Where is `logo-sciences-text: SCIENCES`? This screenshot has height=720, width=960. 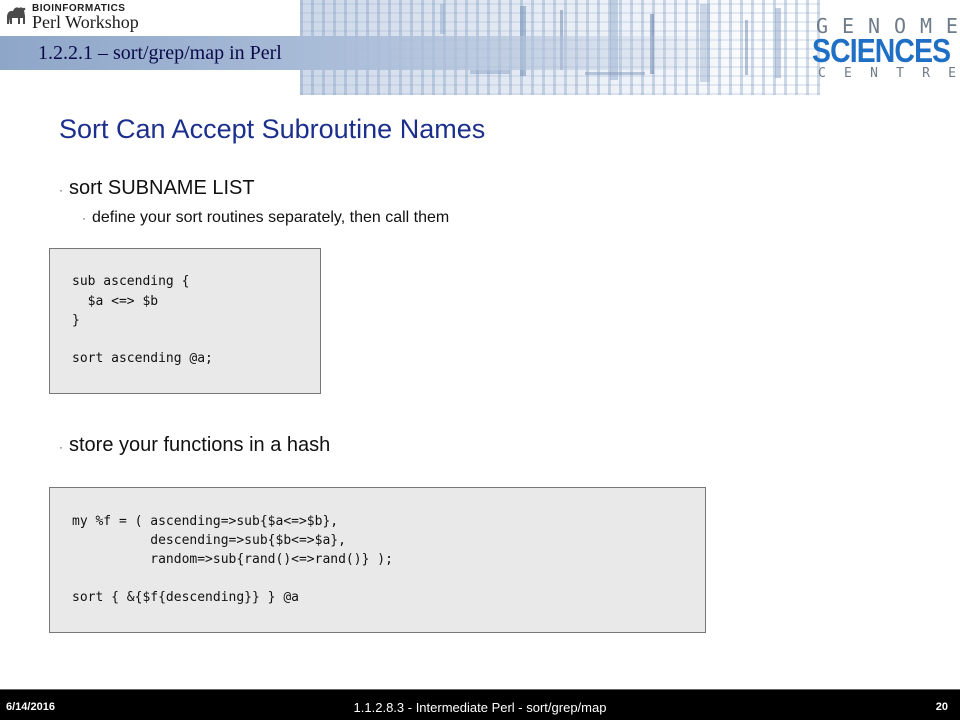
logo-sciences-text: SCIENCES is located at coordinates (881, 50).